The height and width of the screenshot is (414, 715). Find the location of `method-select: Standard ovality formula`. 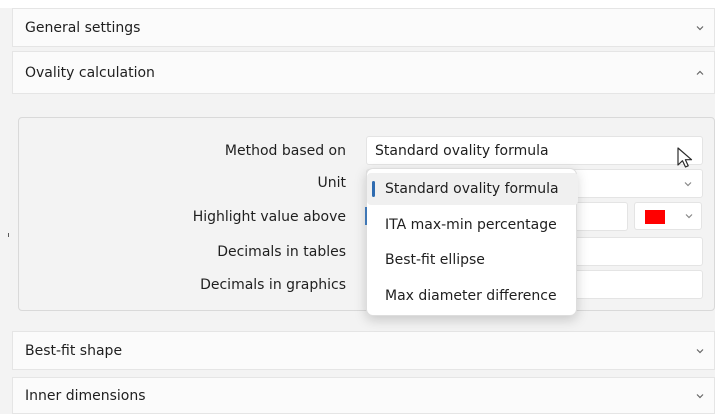

method-select: Standard ovality formula is located at coordinates (534, 150).